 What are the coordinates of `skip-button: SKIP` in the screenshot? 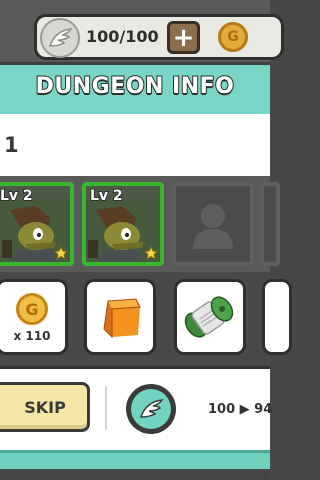 It's located at (45, 407).